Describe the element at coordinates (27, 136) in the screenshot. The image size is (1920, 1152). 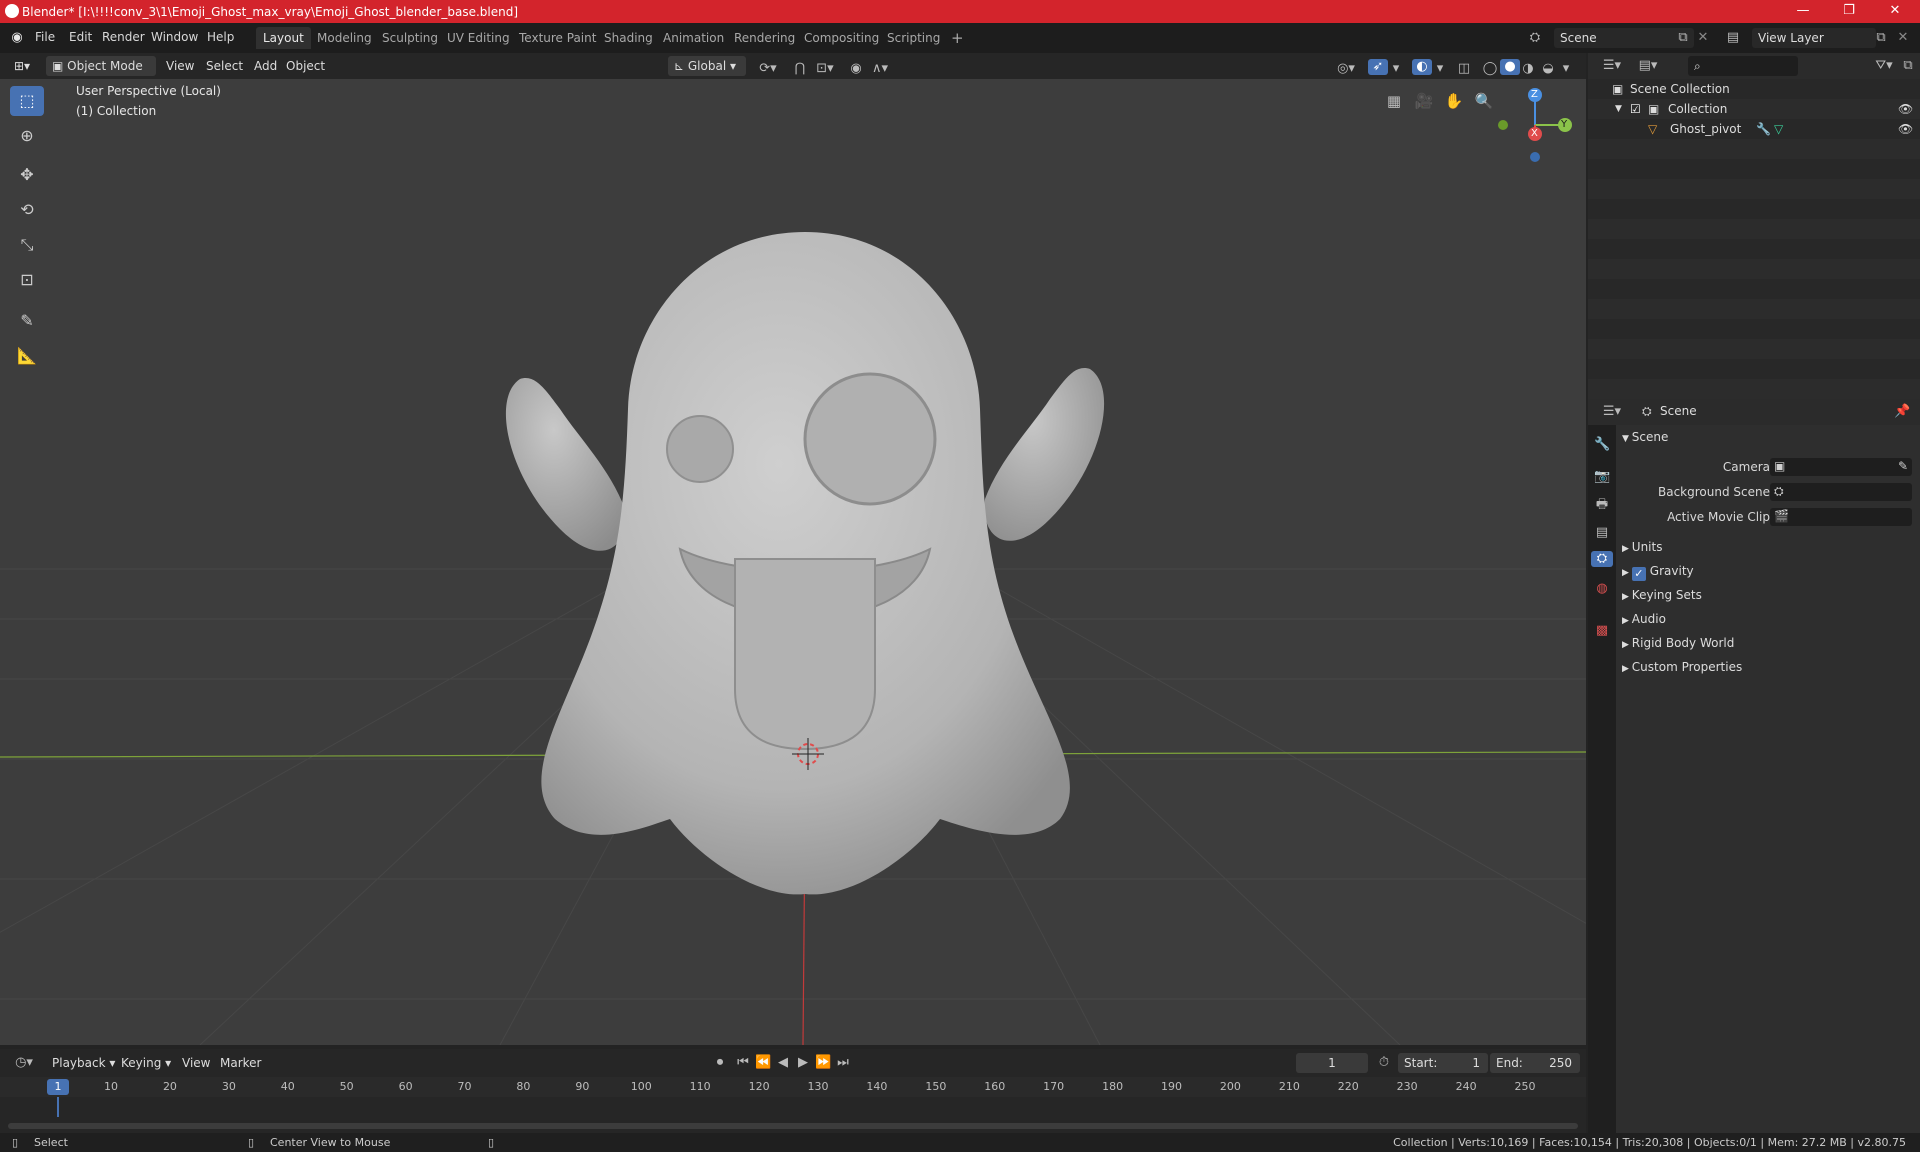
I see `cursor-tool-icon: ⊕` at that location.